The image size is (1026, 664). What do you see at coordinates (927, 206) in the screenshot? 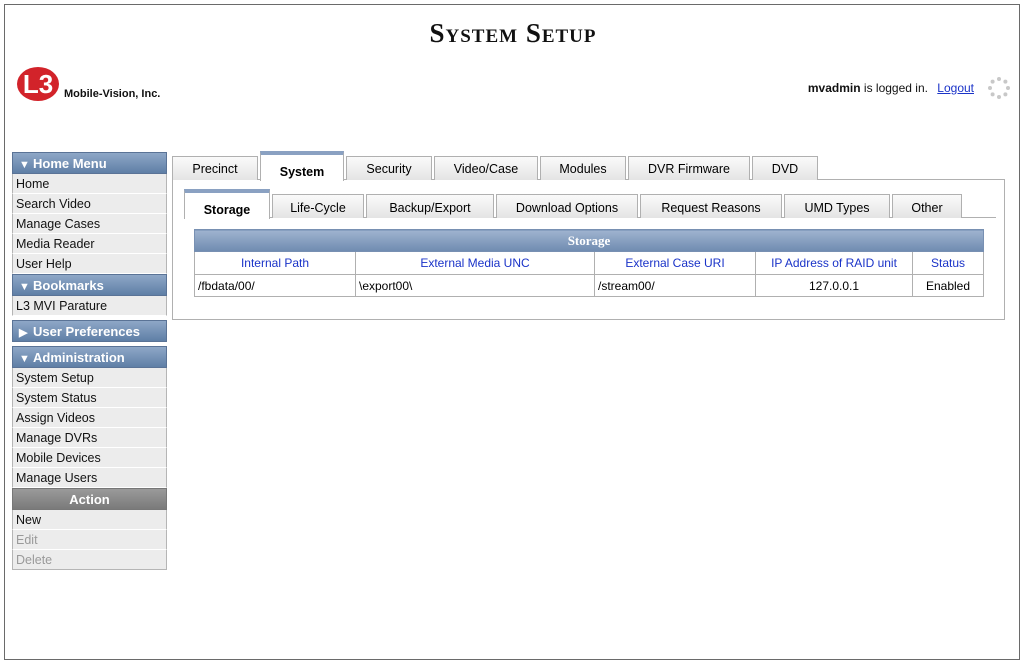
I see `subtab-other: Other` at bounding box center [927, 206].